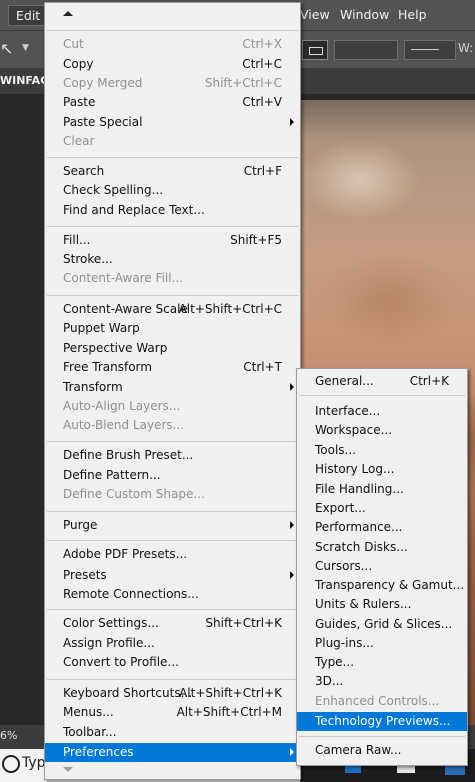  Describe the element at coordinates (80, 525) in the screenshot. I see `menu-item-label: Purge` at that location.